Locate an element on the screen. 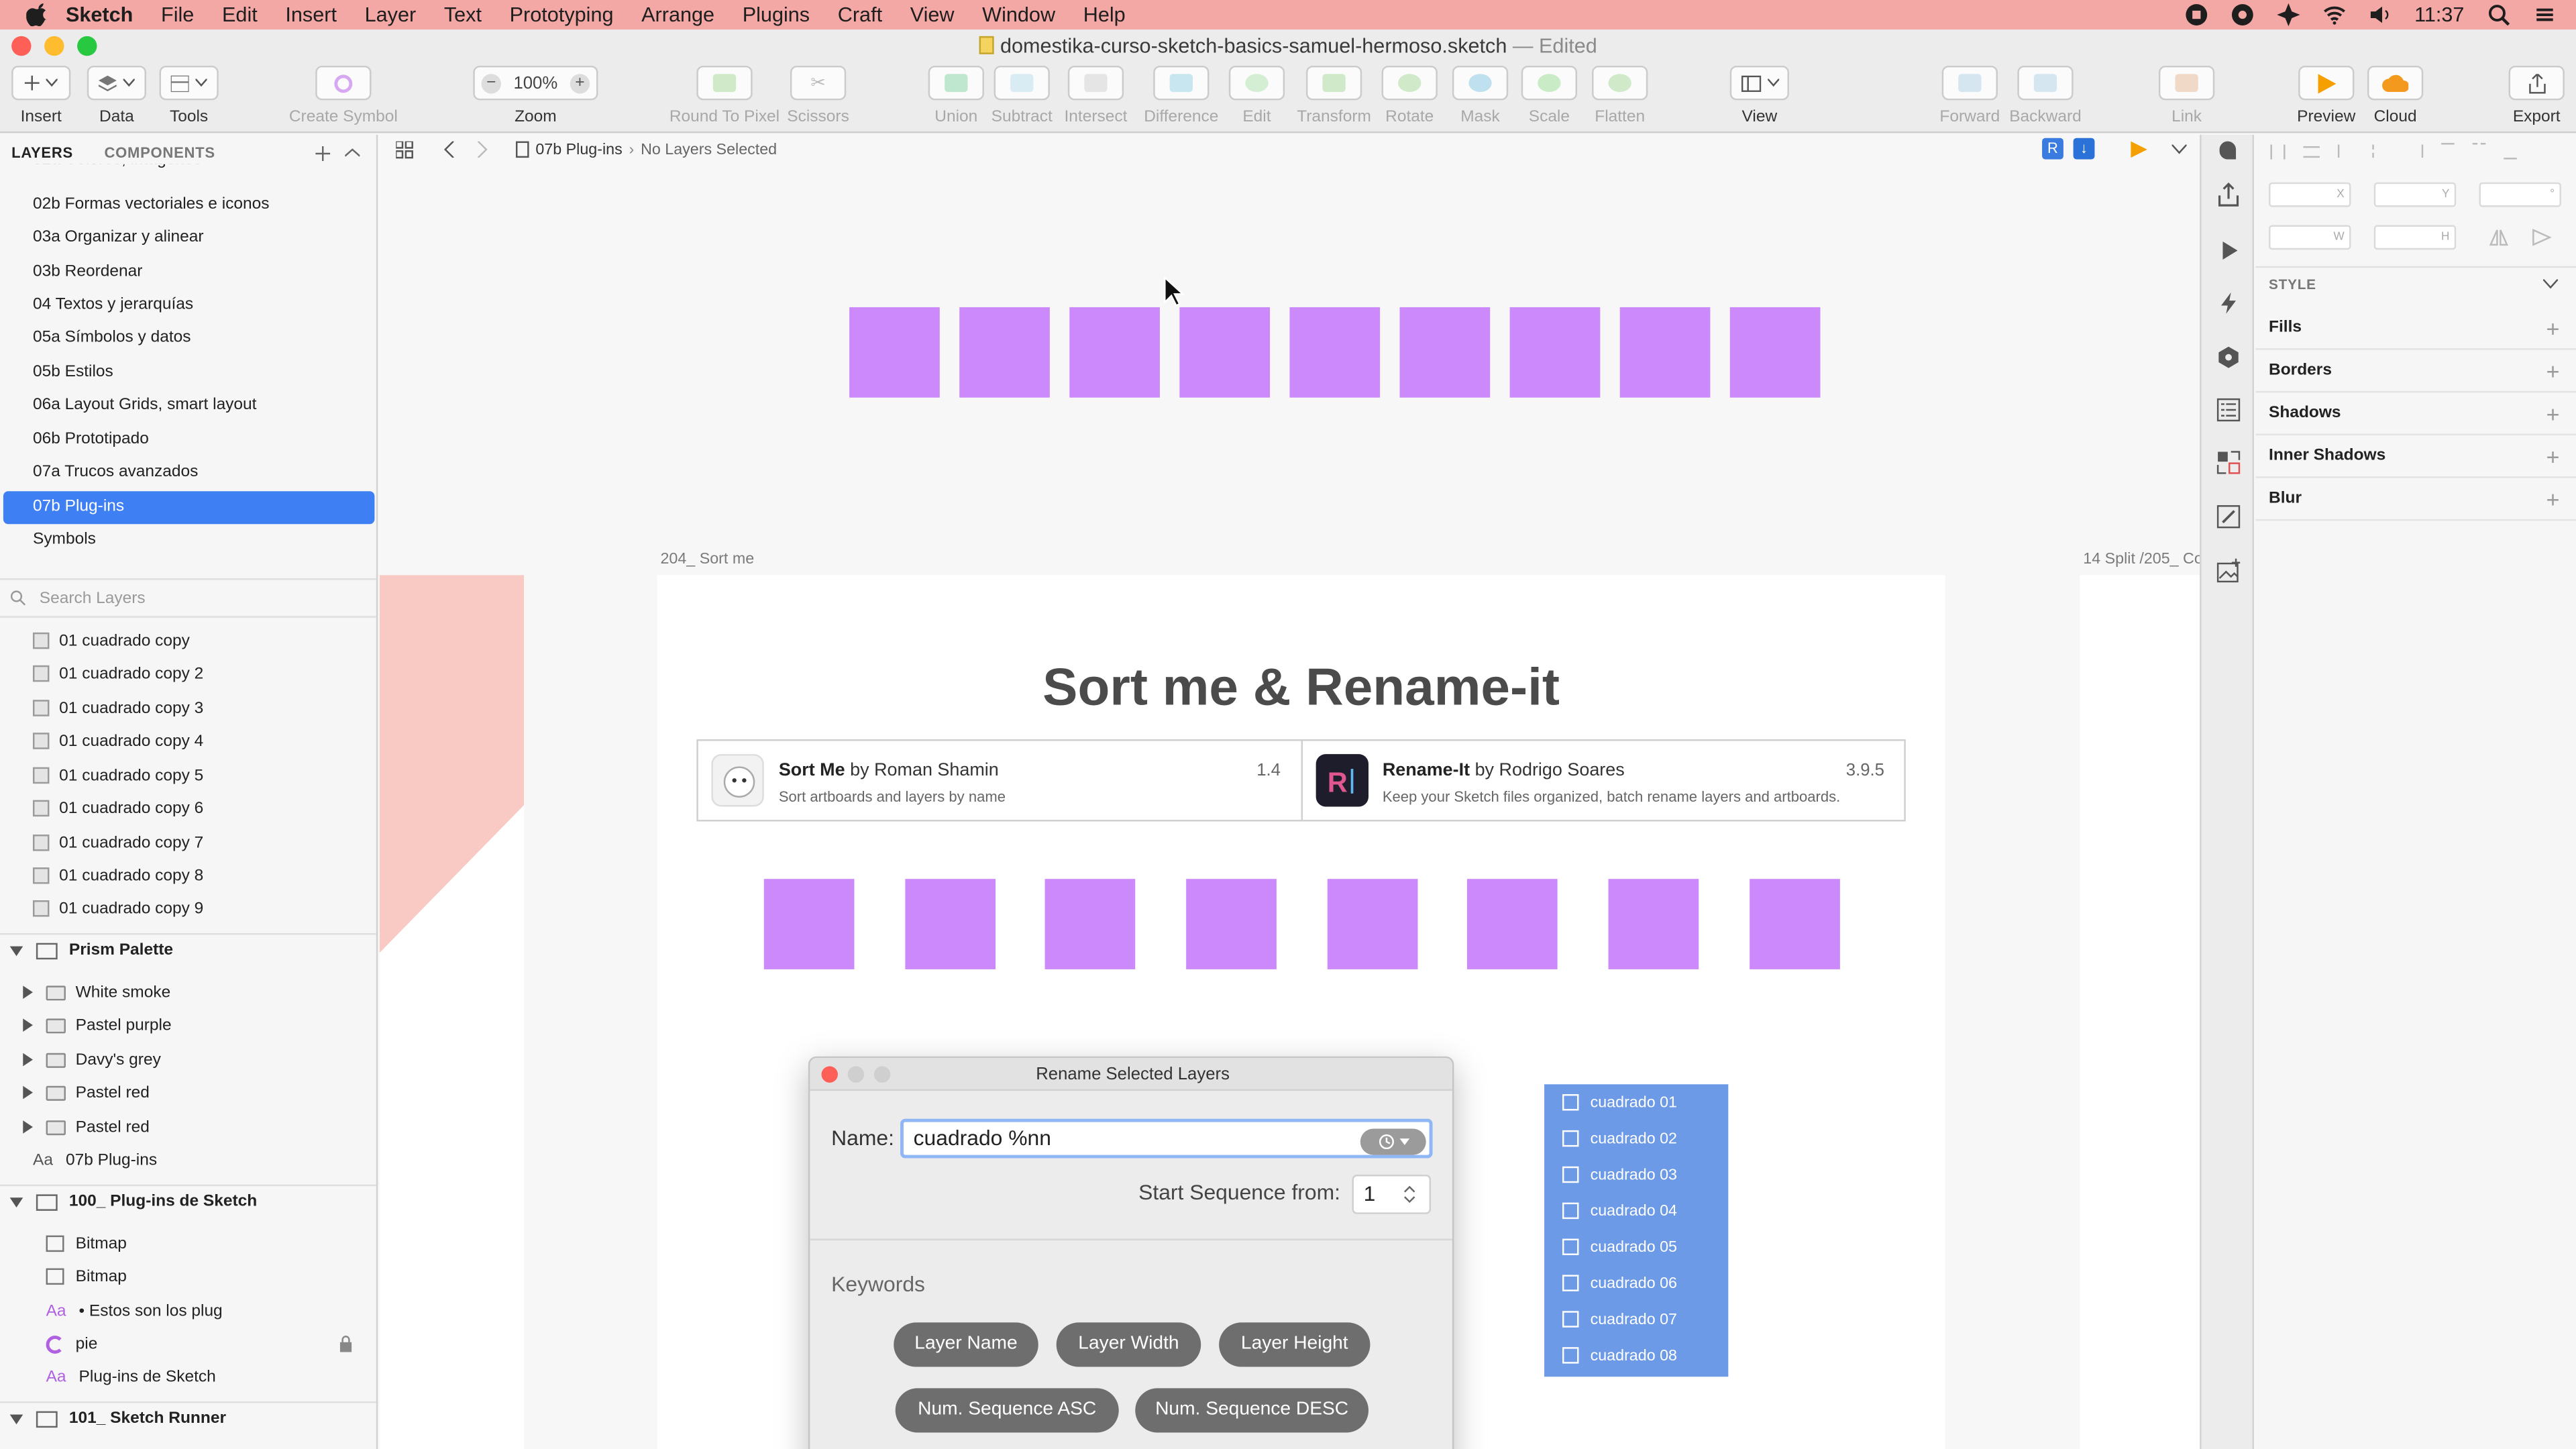 The width and height of the screenshot is (2576, 1449). blur-section: Blur + is located at coordinates (2415, 499).